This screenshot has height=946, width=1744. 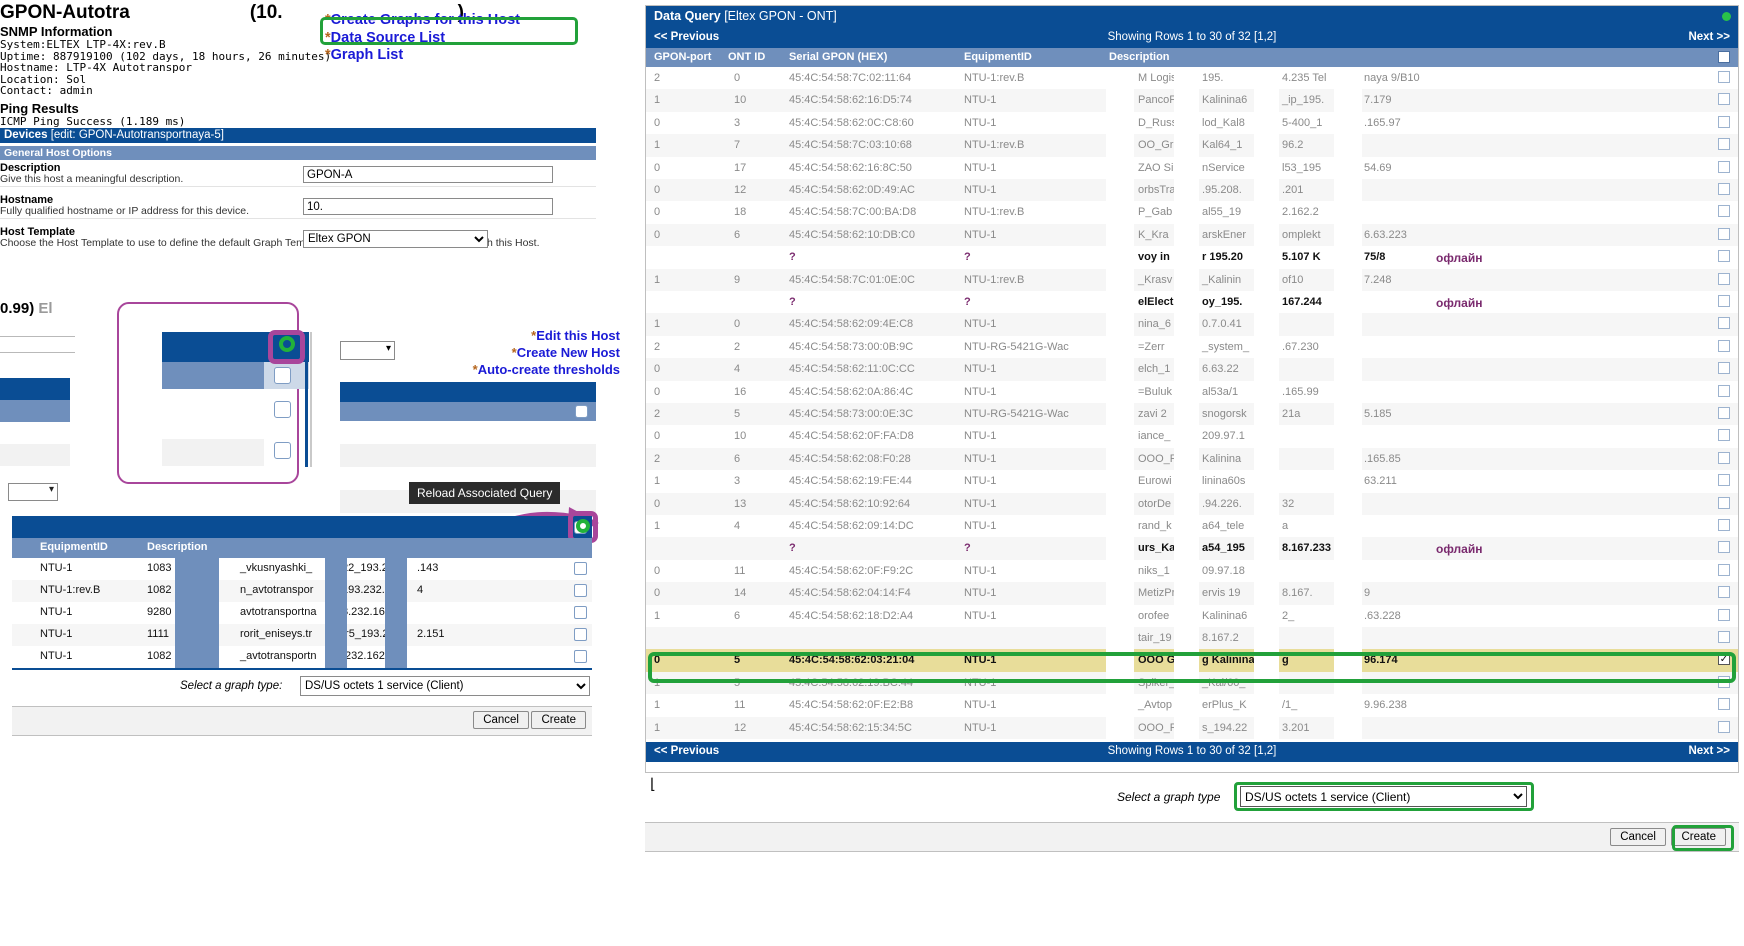 What do you see at coordinates (851, 526) in the screenshot?
I see `cell-serial: 45:4C:54:58:62:09:14:DC` at bounding box center [851, 526].